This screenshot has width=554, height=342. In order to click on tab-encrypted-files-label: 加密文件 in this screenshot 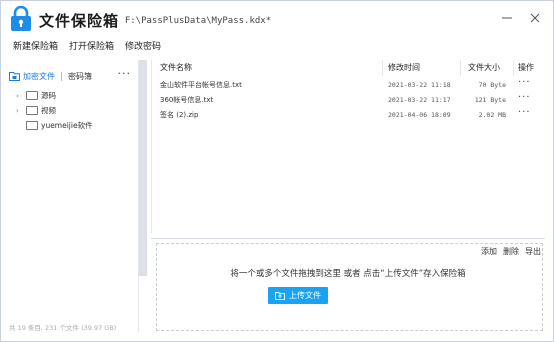, I will do `click(39, 76)`.